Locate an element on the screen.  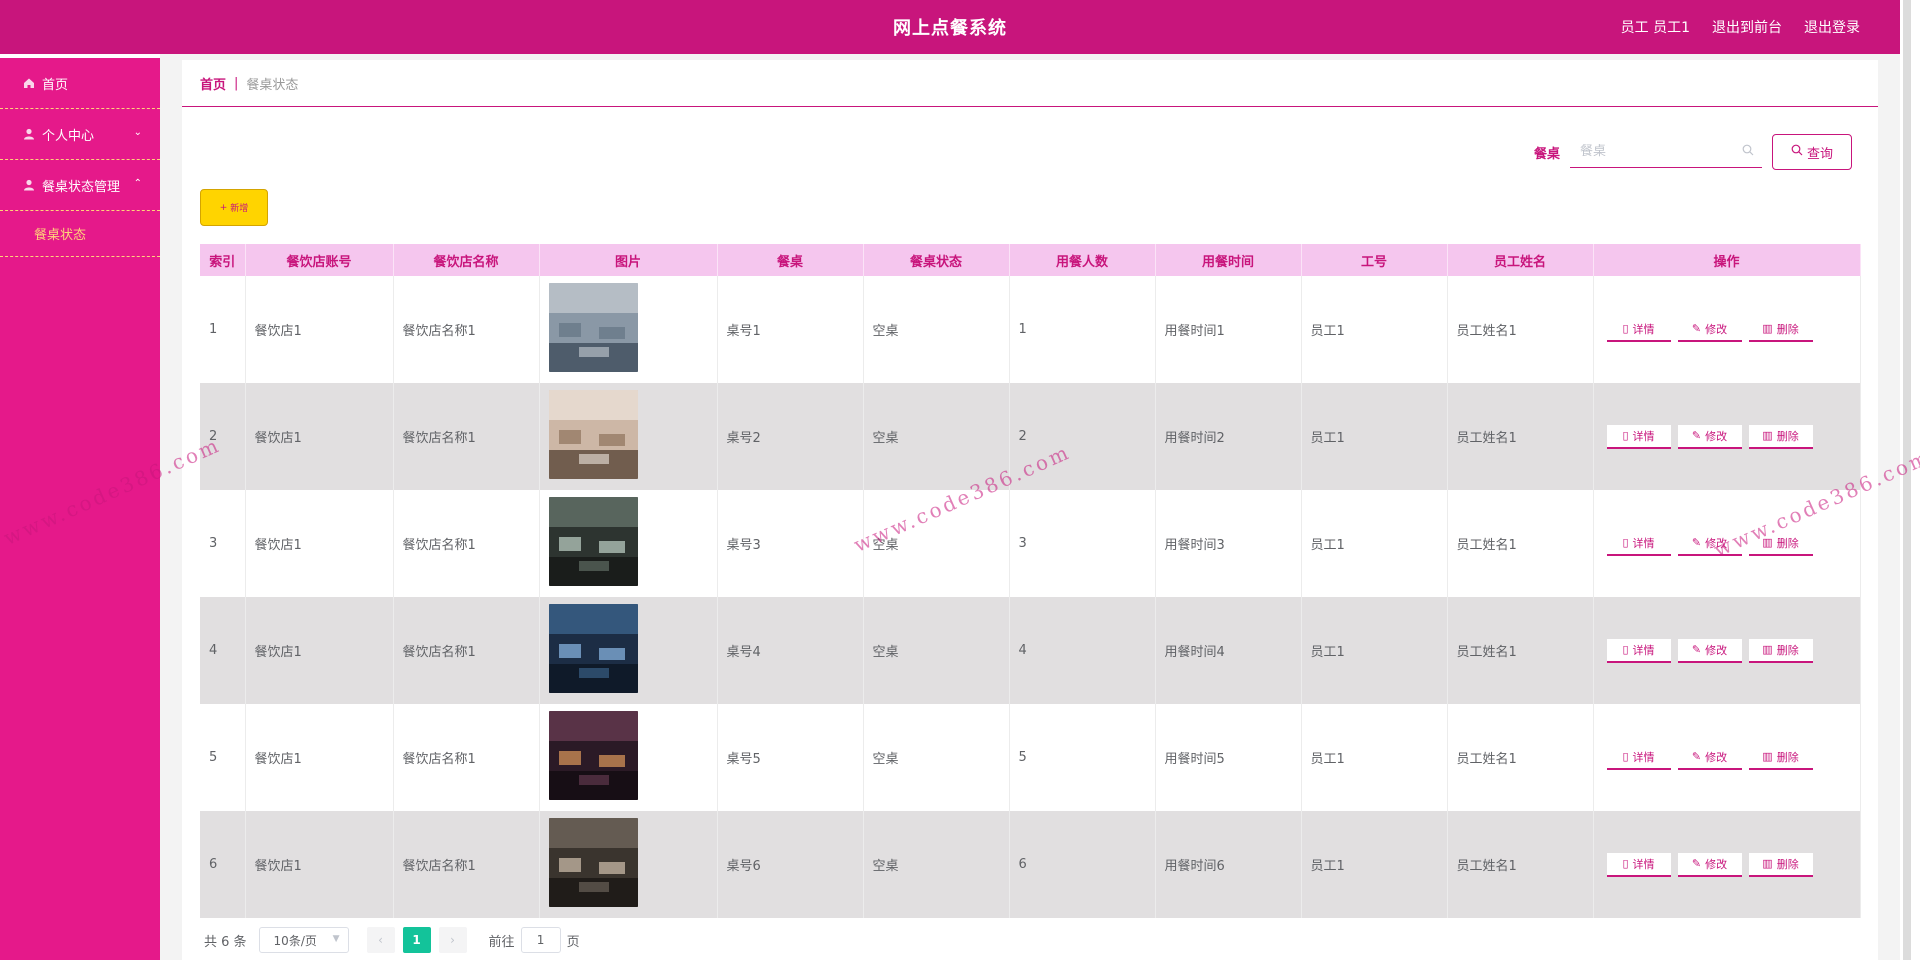
cell-table: 桌号6 is located at coordinates (790, 864).